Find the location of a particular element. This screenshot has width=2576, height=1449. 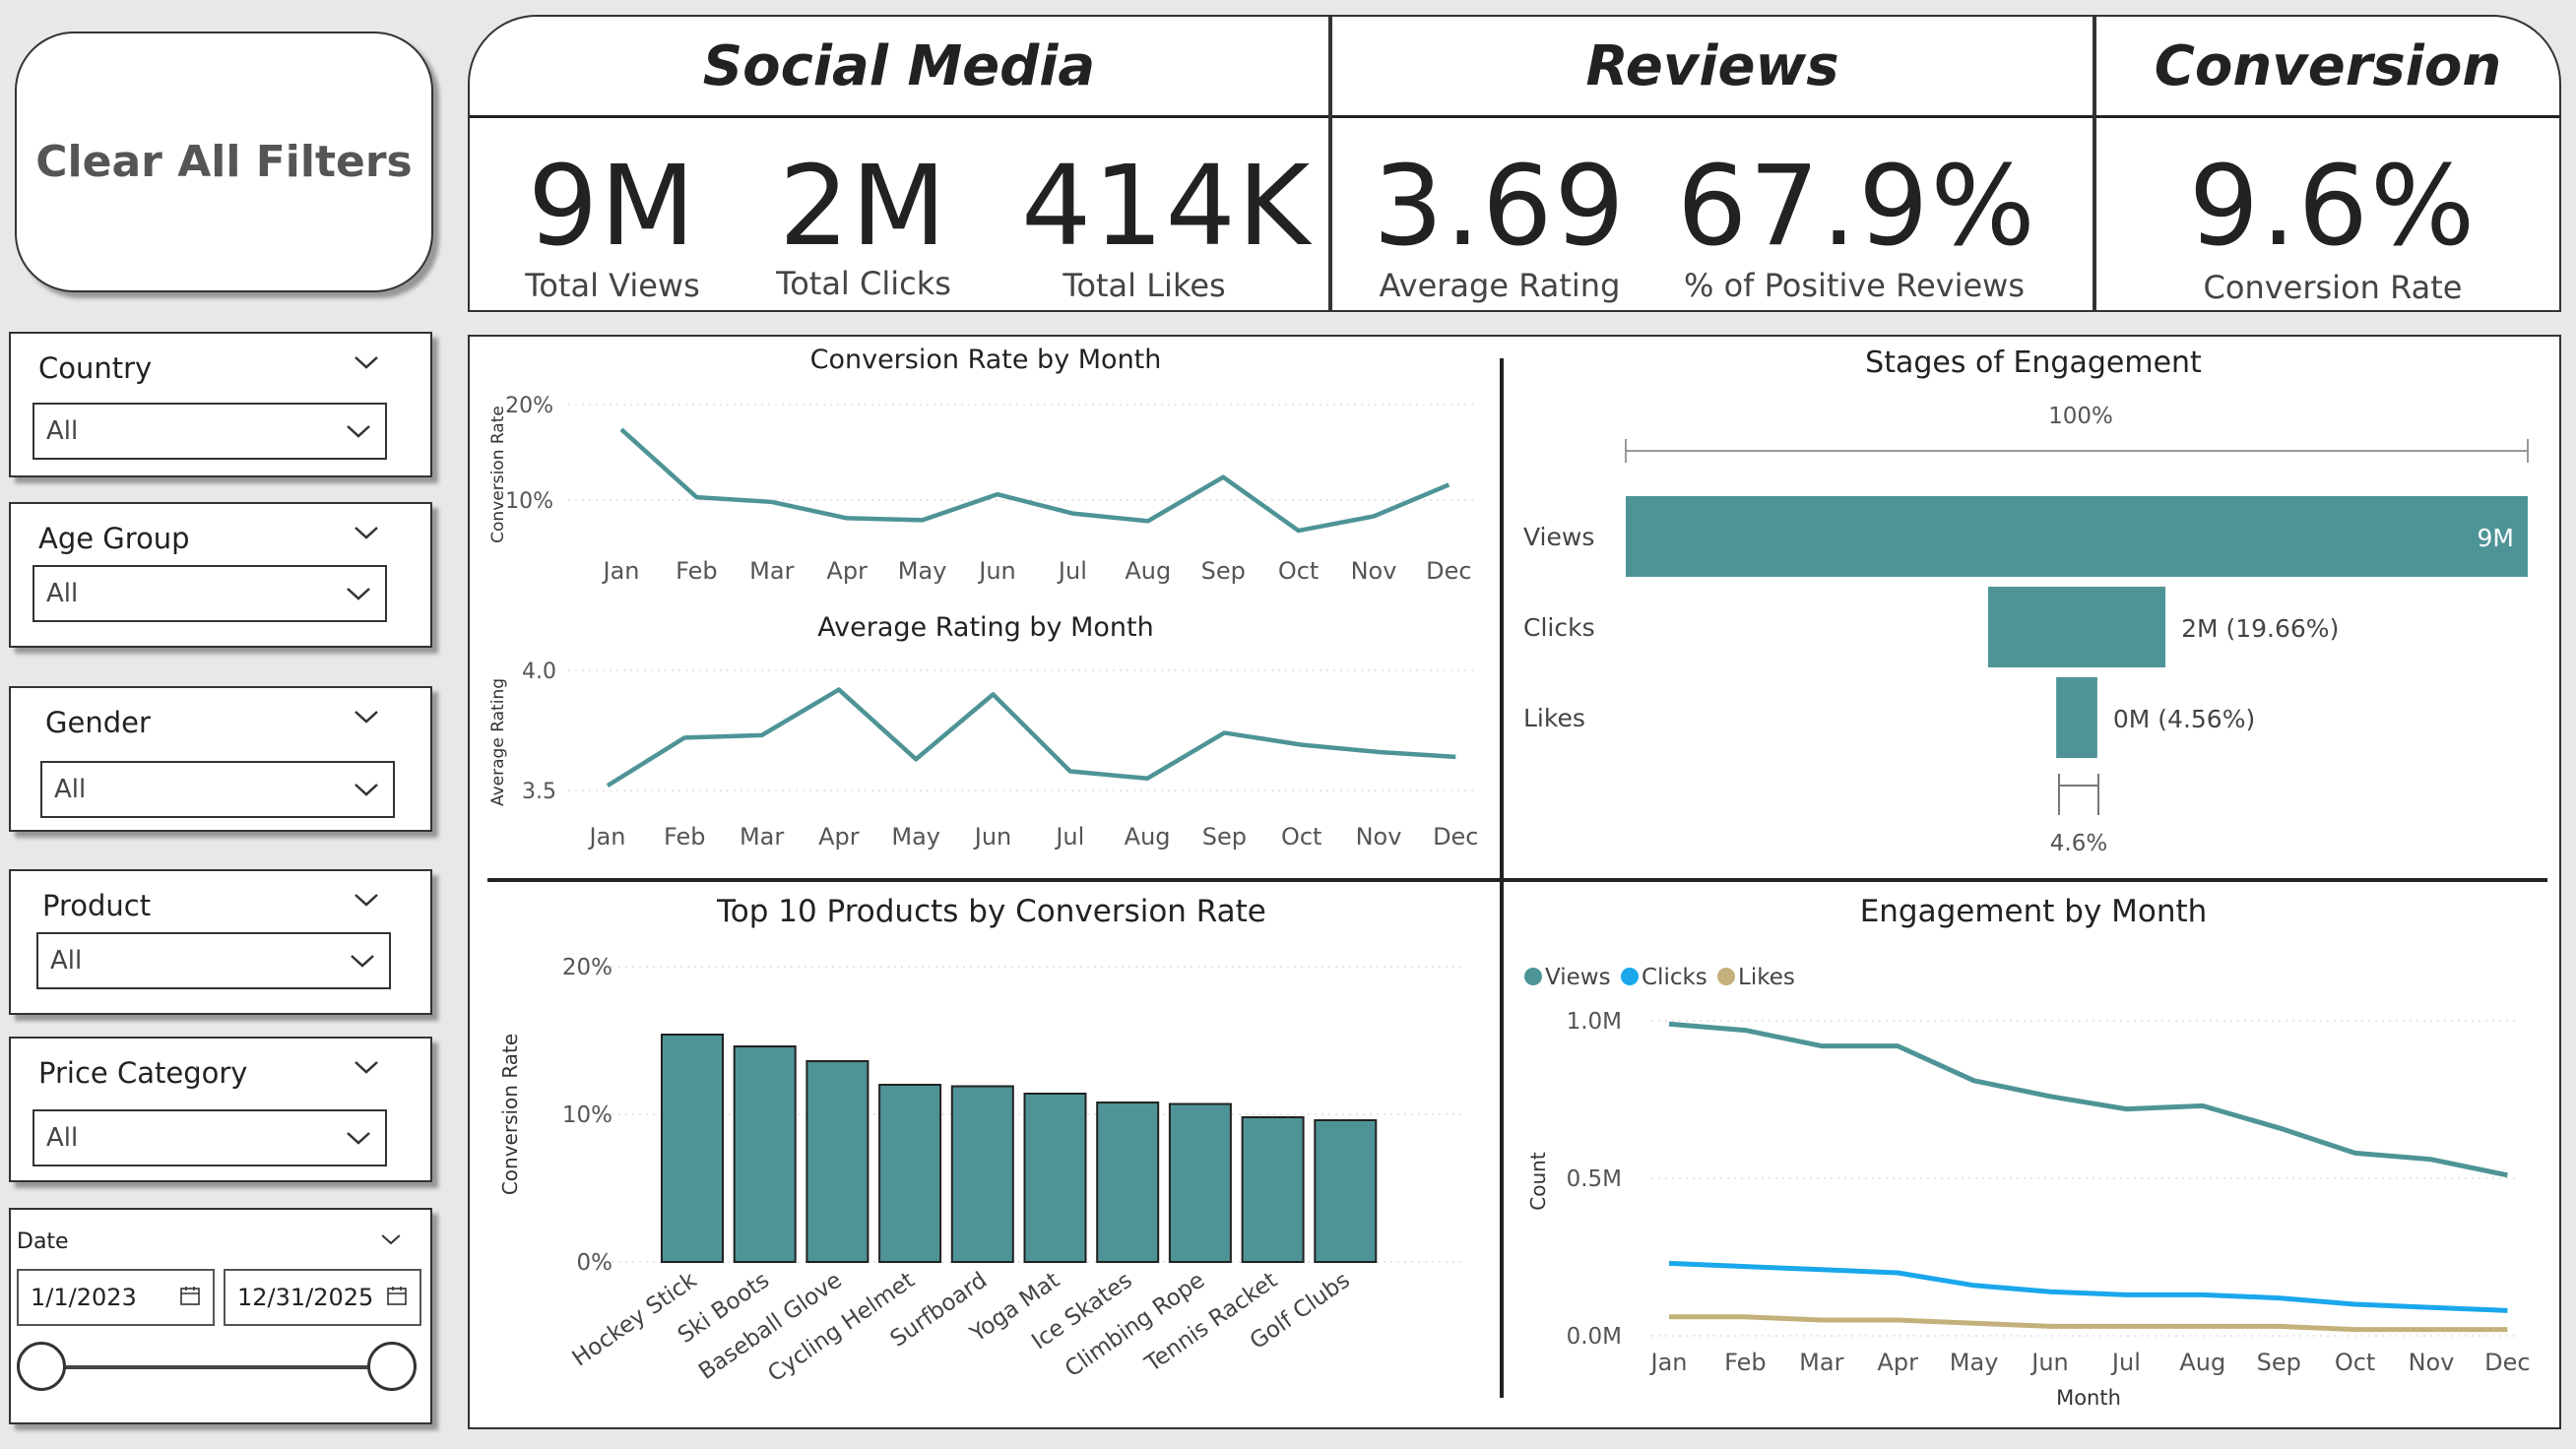

series-line is located at coordinates (2088, 1323).